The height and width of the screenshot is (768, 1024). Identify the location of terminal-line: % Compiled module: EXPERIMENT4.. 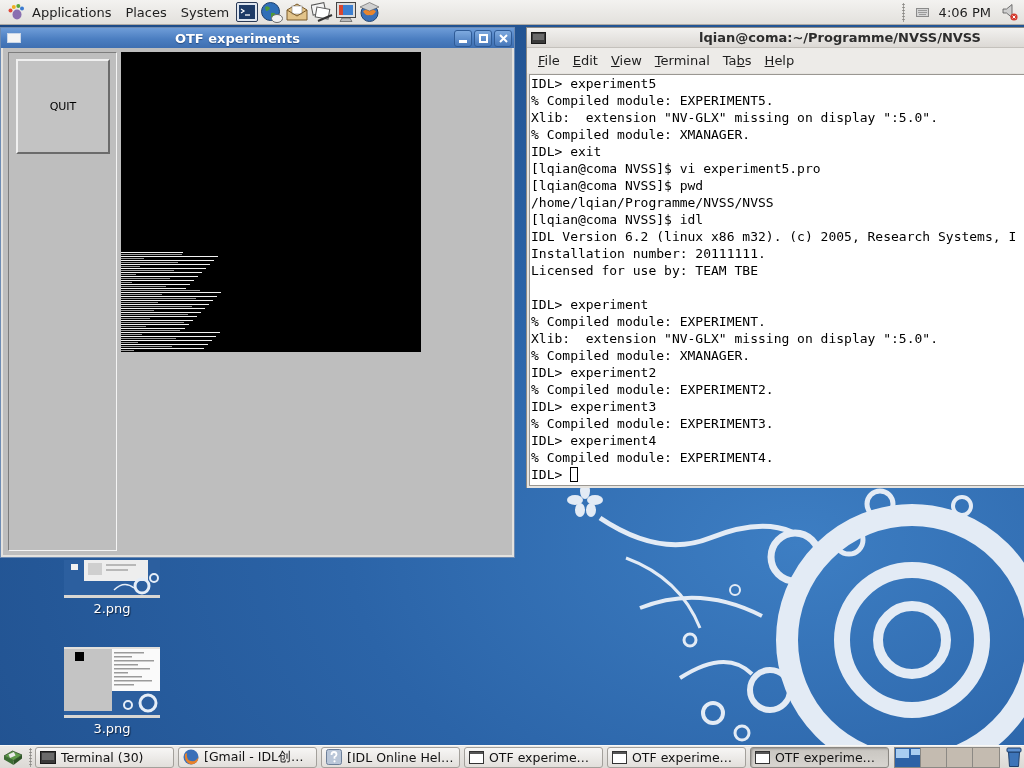
(652, 457).